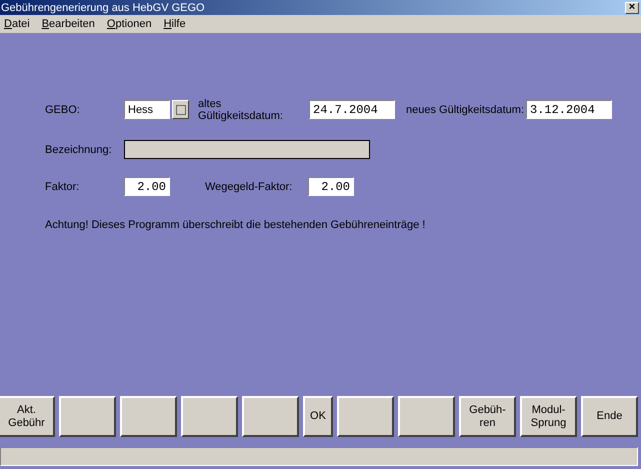 This screenshot has width=641, height=469. What do you see at coordinates (352, 109) in the screenshot?
I see `date-field: 24.7.2004` at bounding box center [352, 109].